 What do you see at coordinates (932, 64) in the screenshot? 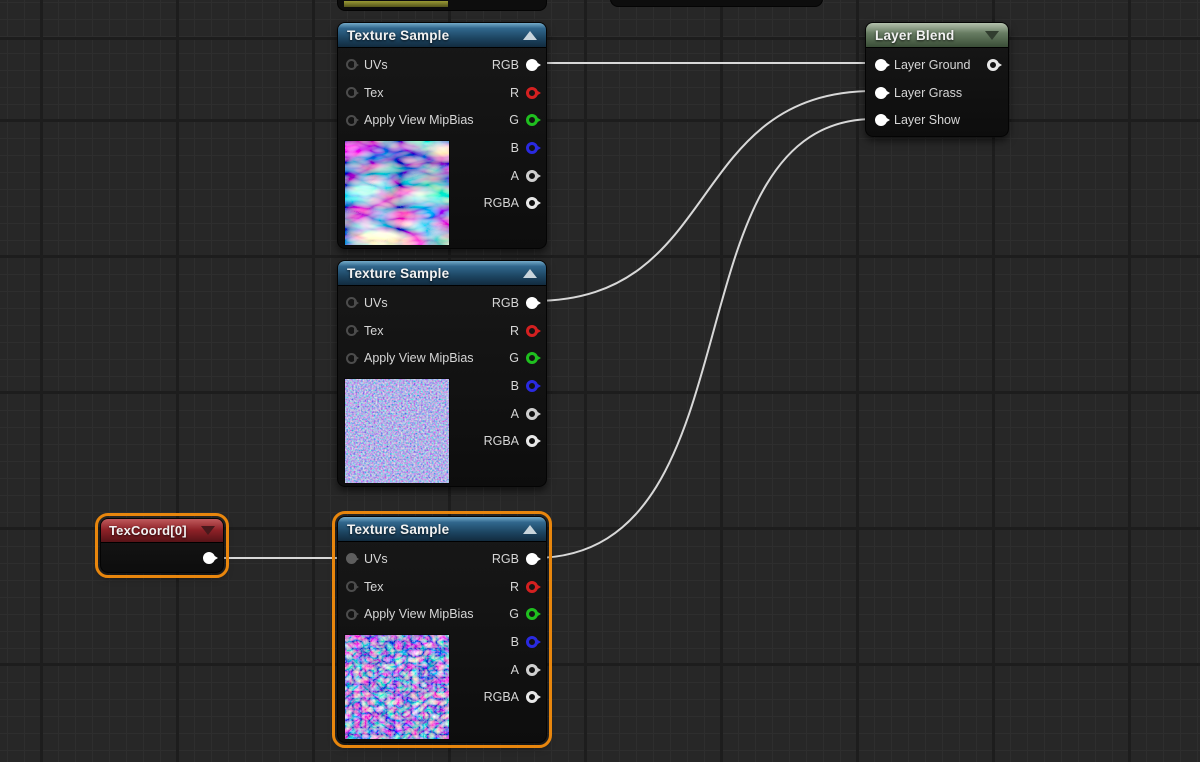
I see `input-label: Layer Ground` at bounding box center [932, 64].